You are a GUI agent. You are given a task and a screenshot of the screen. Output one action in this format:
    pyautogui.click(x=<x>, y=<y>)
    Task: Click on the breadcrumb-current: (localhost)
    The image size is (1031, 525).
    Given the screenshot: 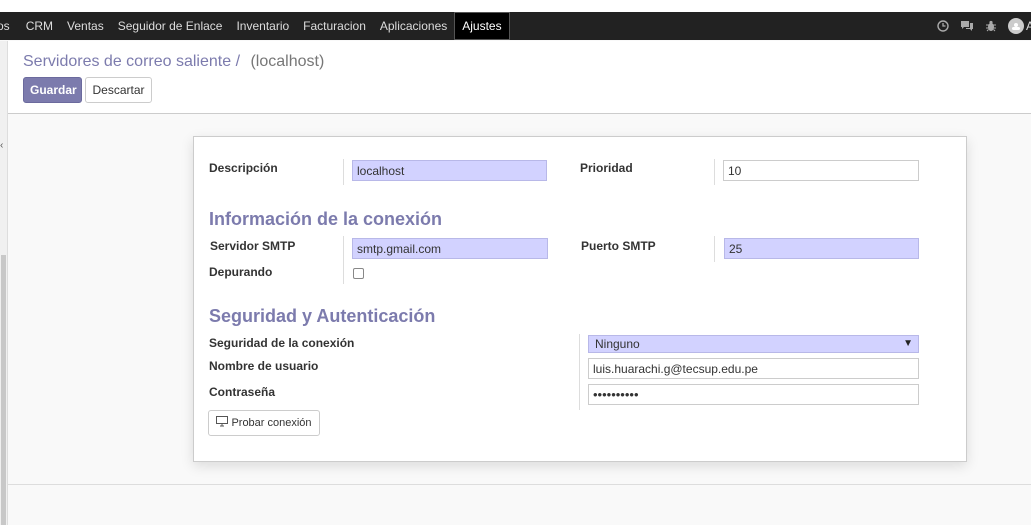 What is the action you would take?
    pyautogui.click(x=287, y=61)
    